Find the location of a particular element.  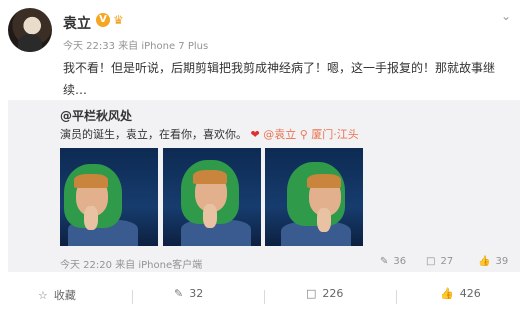

author-name: 袁立 is located at coordinates (77, 23).